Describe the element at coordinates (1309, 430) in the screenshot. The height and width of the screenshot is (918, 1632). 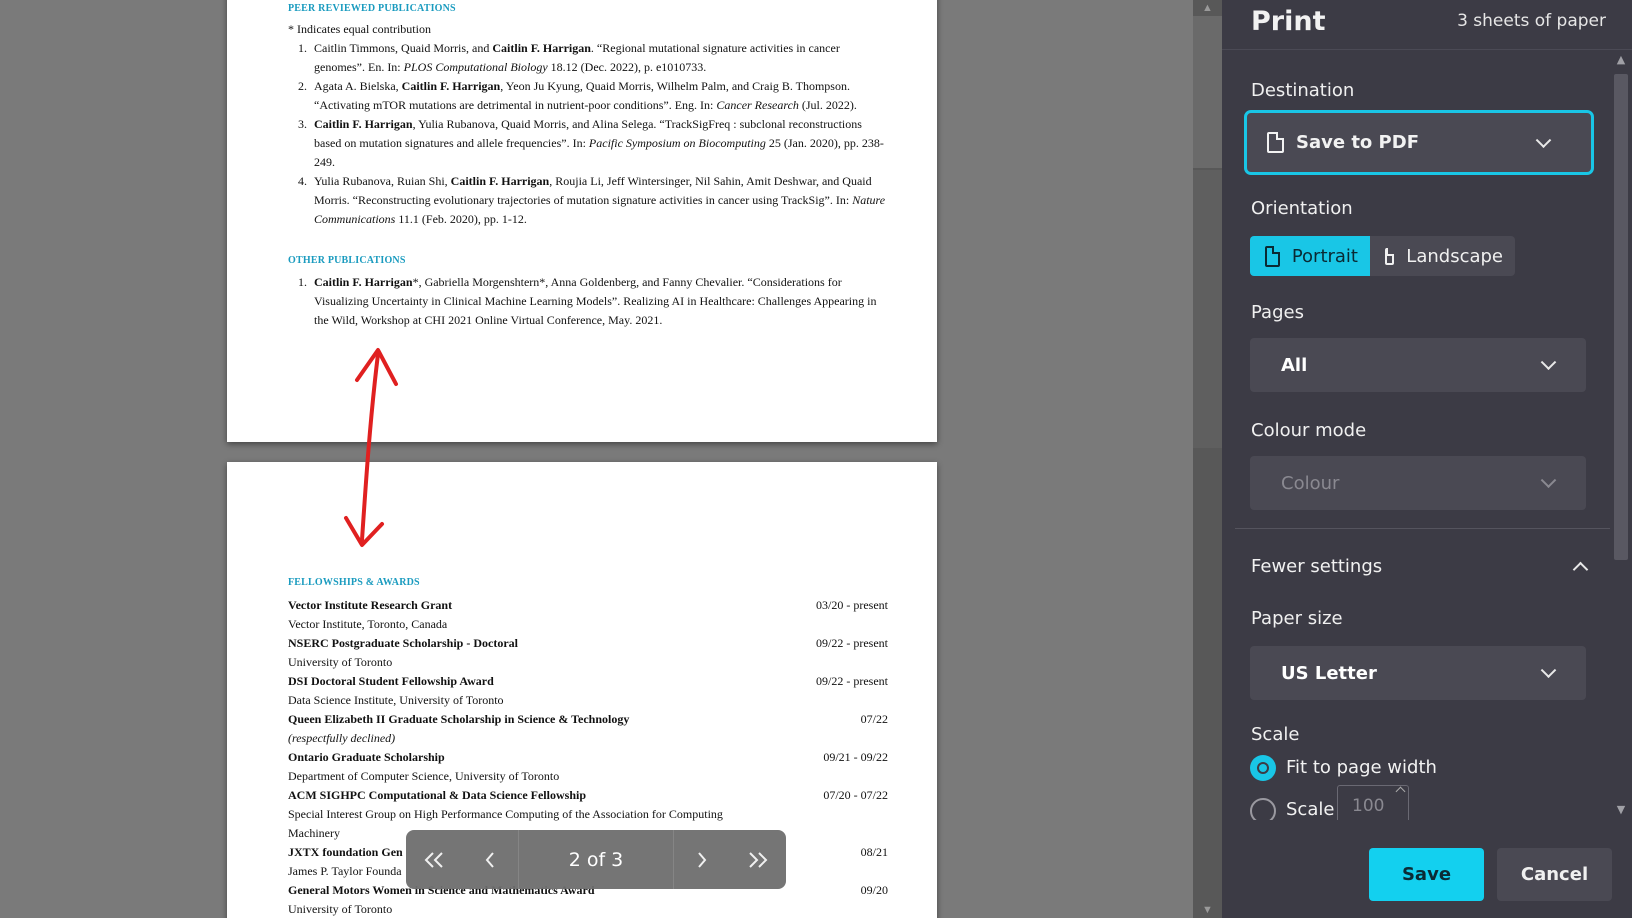
I see `colour-mode-label: Colour mode` at that location.